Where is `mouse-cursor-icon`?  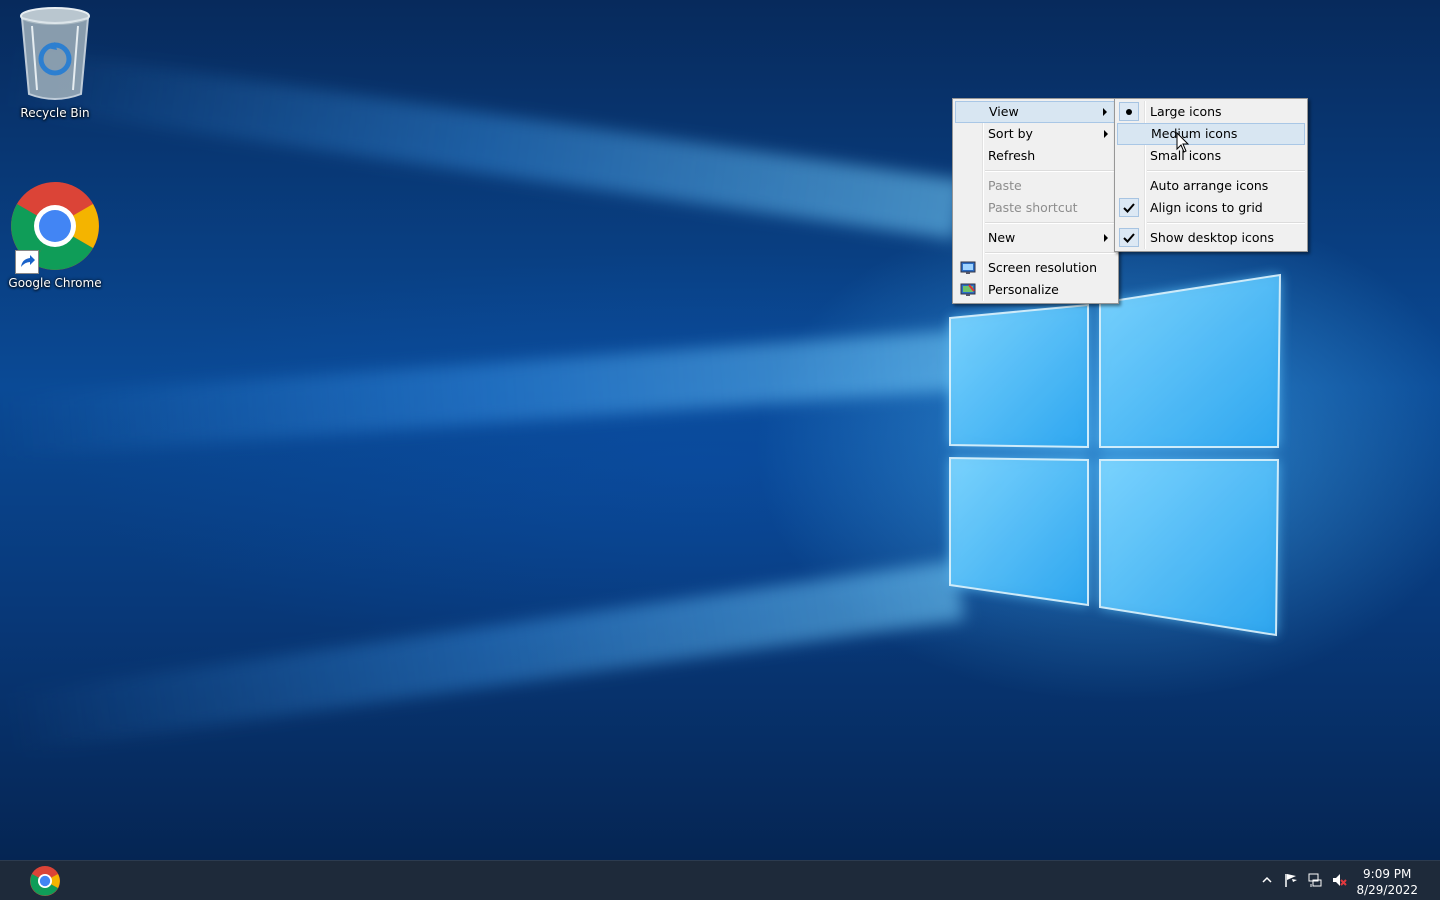
mouse-cursor-icon is located at coordinates (1183, 142).